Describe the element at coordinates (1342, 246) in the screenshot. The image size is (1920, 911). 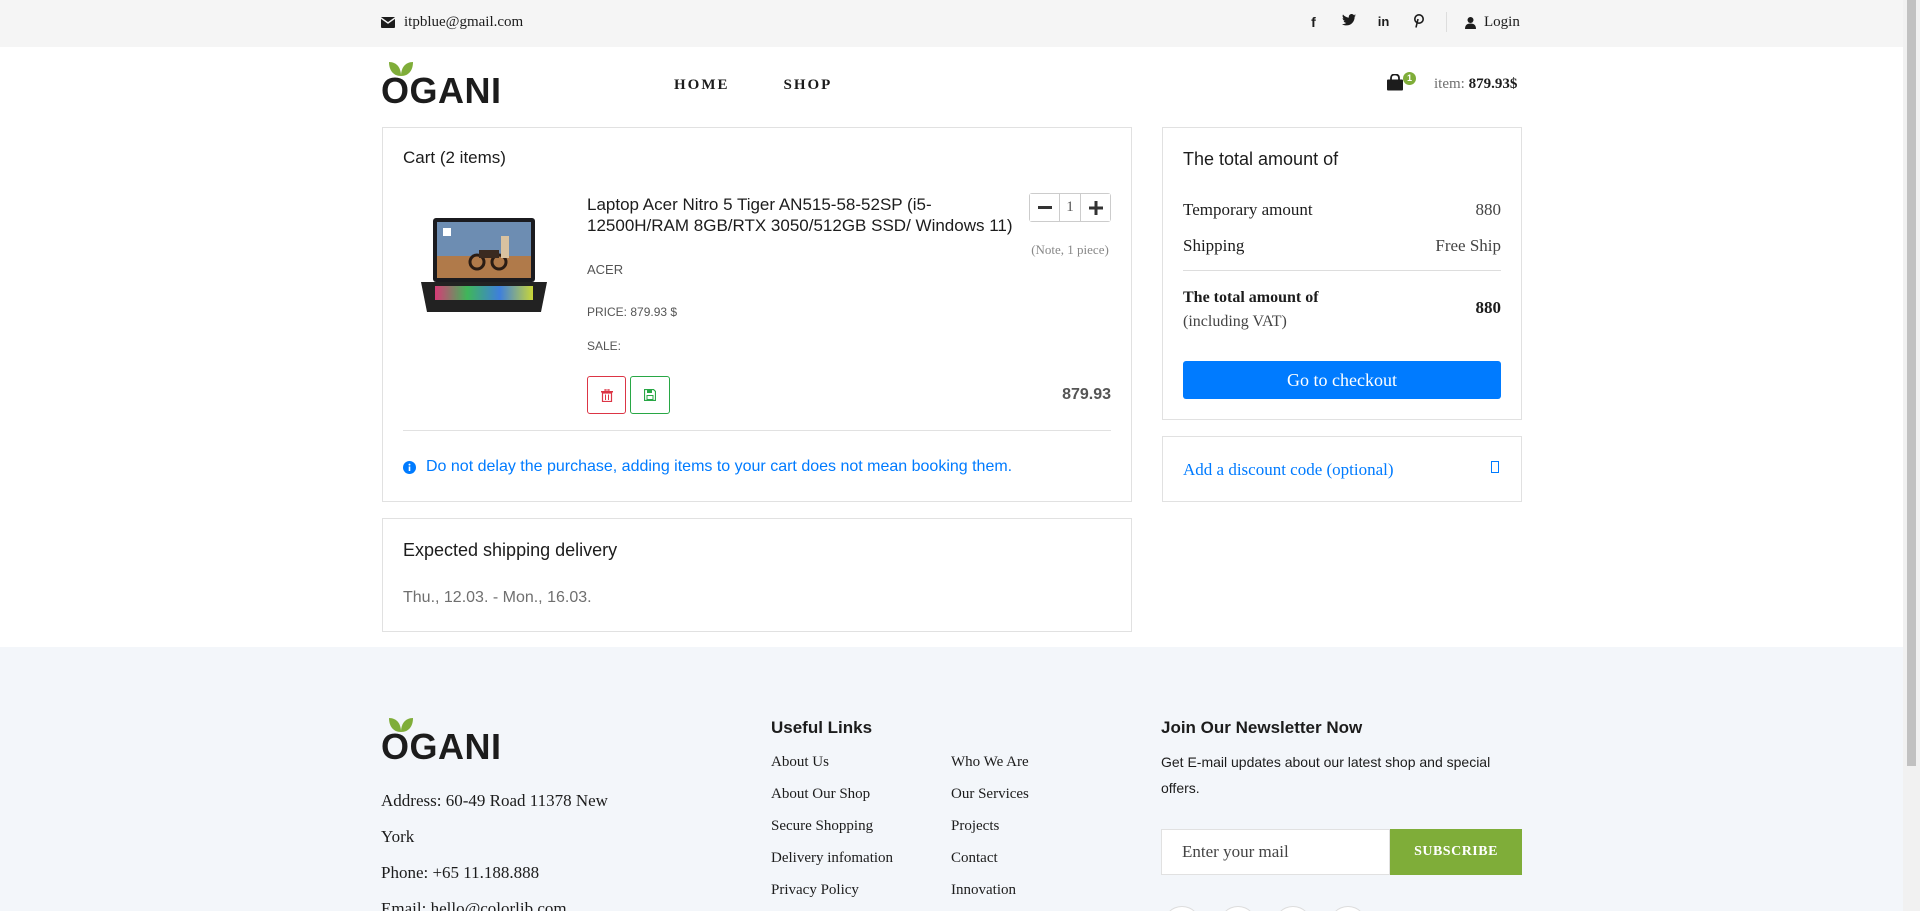
I see `shipping-row: Shipping Free Ship` at that location.